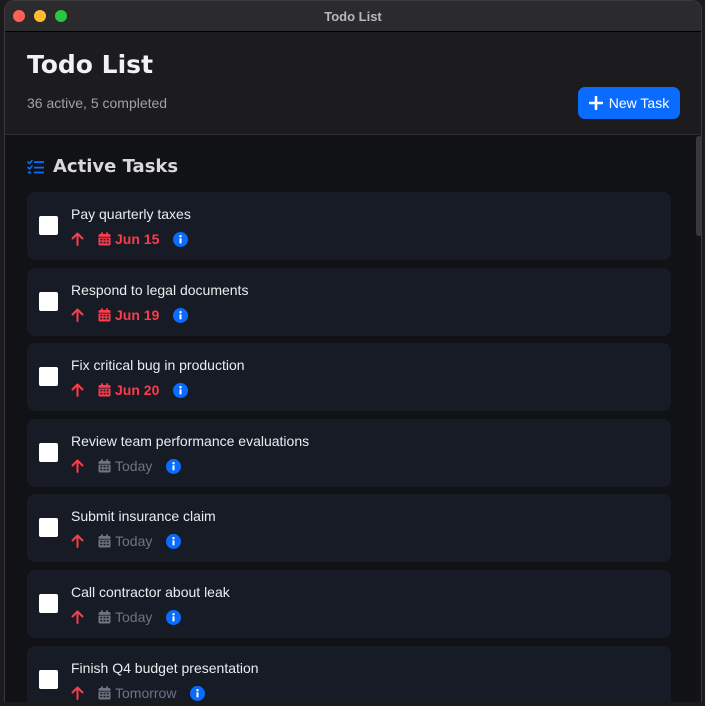 Image resolution: width=705 pixels, height=706 pixels. I want to click on task-row: Respond to legal documents Jun 19, so click(349, 302).